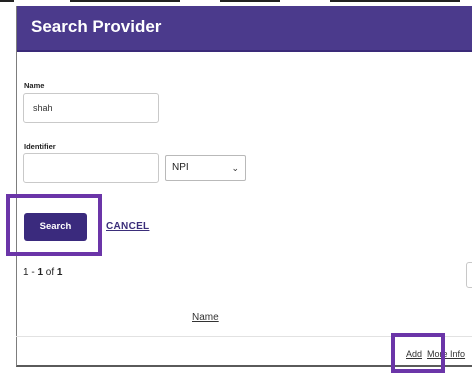 This screenshot has height=373, width=472. Describe the element at coordinates (96, 26) in the screenshot. I see `page-title: Search Provider` at that location.